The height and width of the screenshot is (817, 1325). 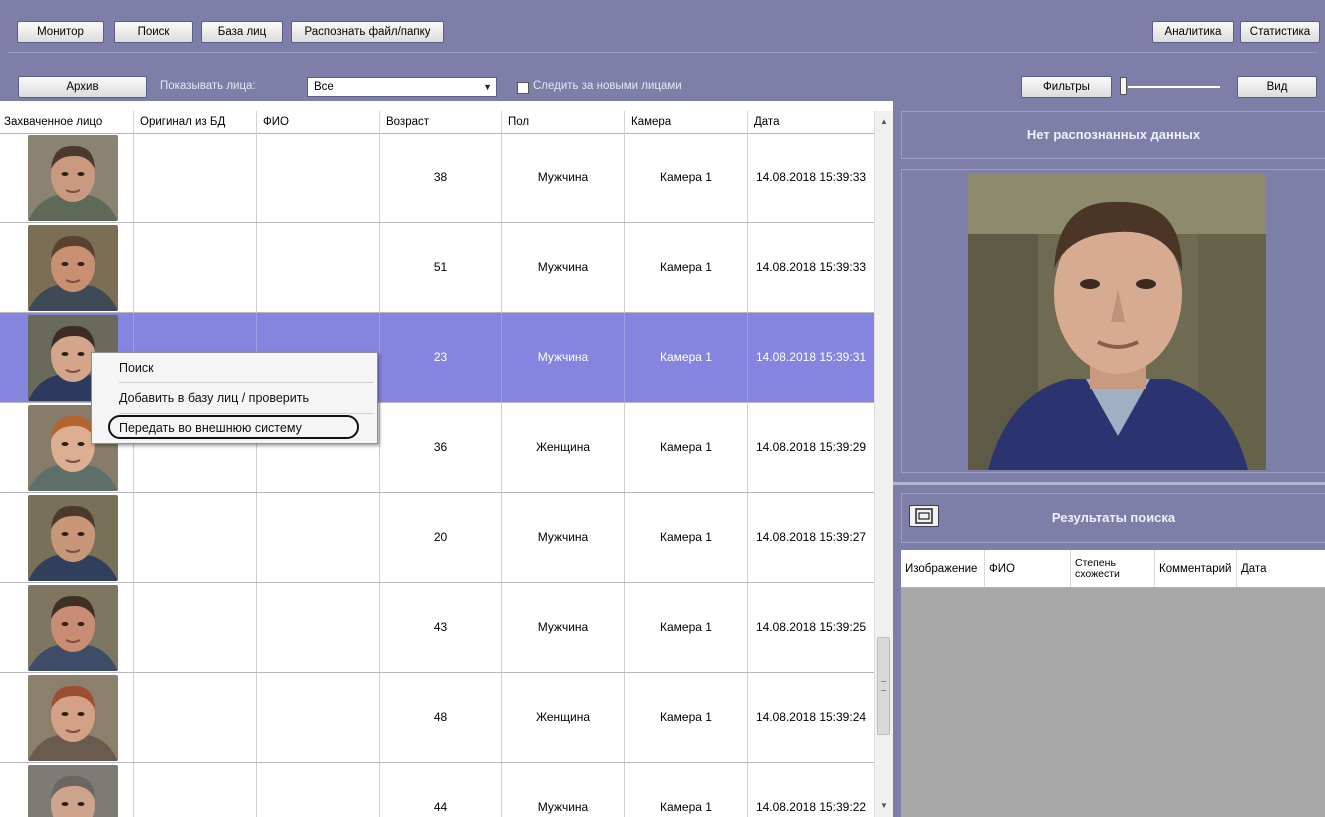 I want to click on toolbar-divider, so click(x=662, y=52).